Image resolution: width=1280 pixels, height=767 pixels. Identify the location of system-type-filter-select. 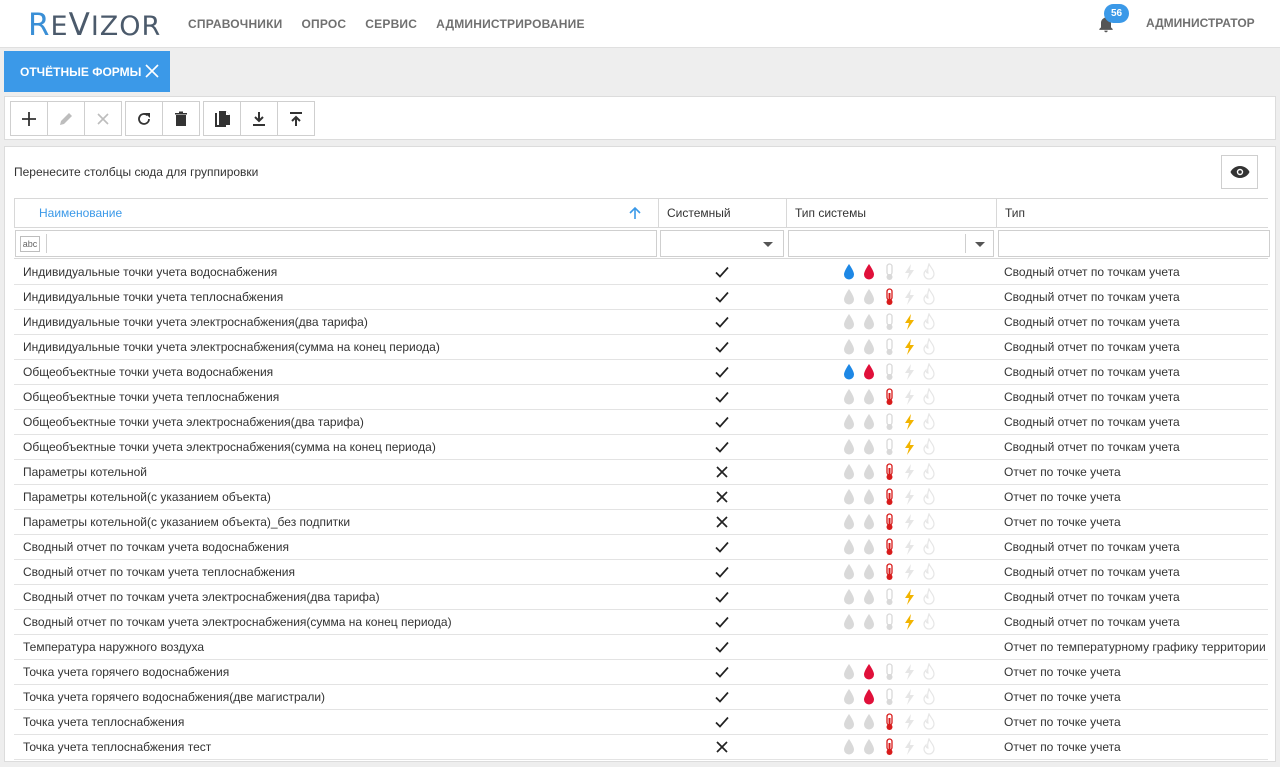
(891, 243).